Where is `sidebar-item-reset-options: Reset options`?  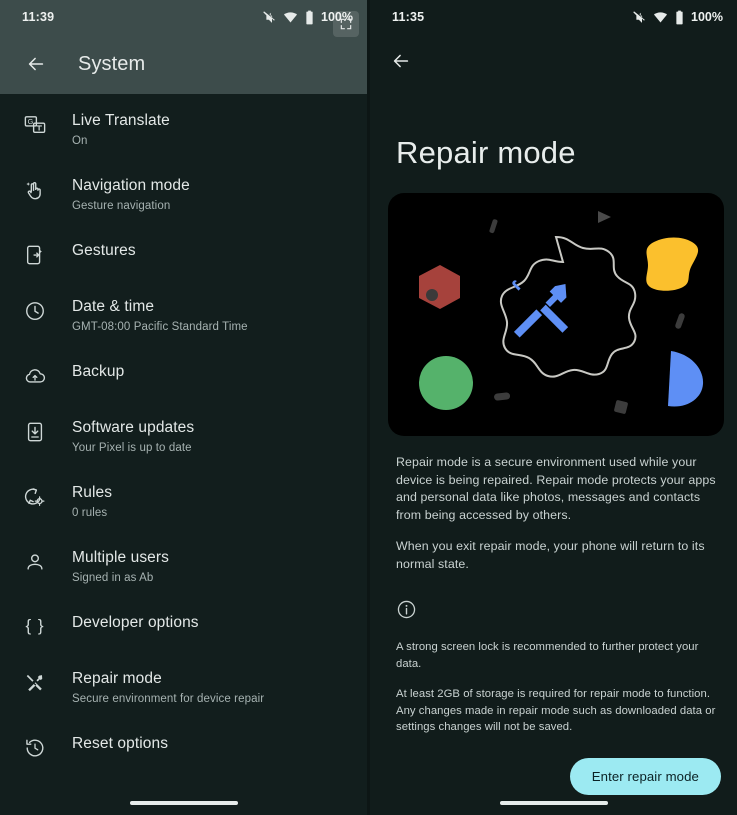
sidebar-item-reset-options: Reset options is located at coordinates (183, 749).